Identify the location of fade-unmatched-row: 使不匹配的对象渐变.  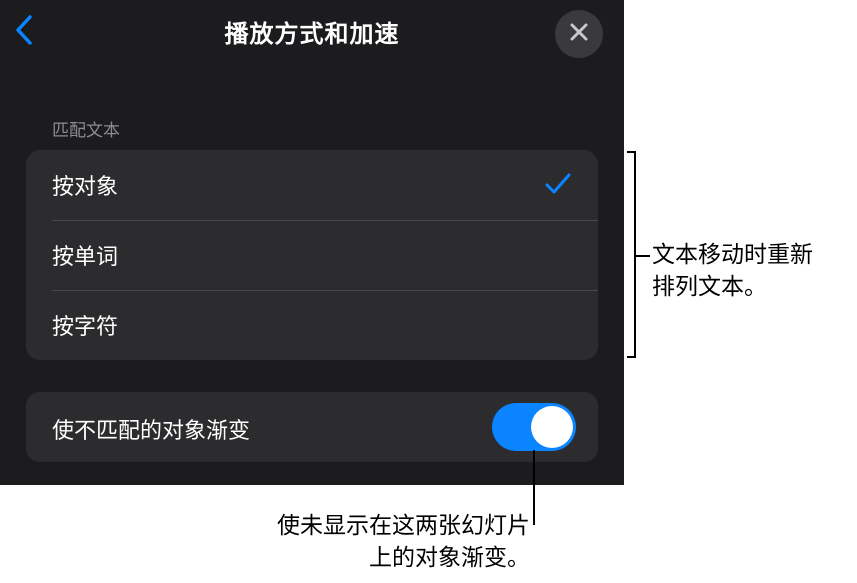
(312, 427).